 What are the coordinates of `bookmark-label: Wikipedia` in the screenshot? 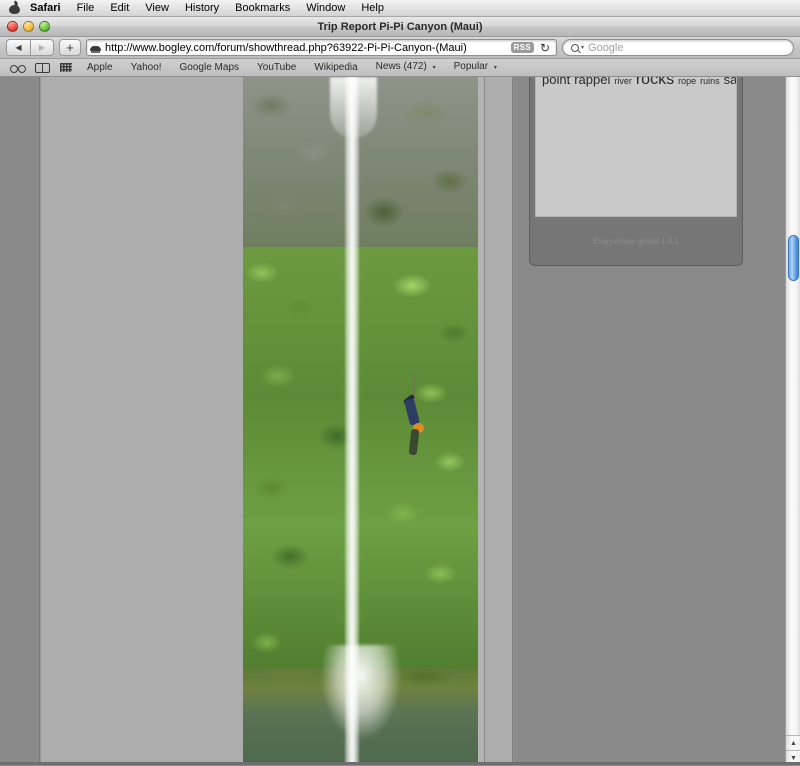 It's located at (336, 67).